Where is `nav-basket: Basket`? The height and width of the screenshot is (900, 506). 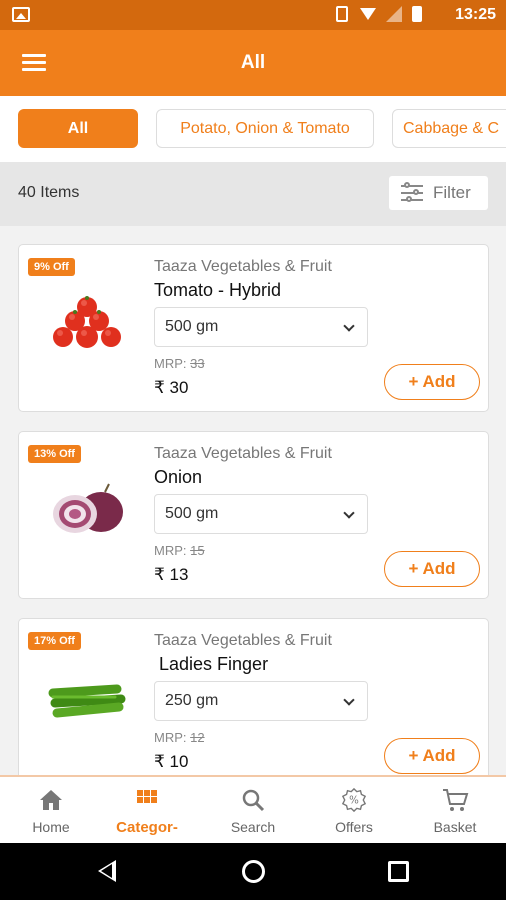
nav-basket: Basket is located at coordinates (455, 811).